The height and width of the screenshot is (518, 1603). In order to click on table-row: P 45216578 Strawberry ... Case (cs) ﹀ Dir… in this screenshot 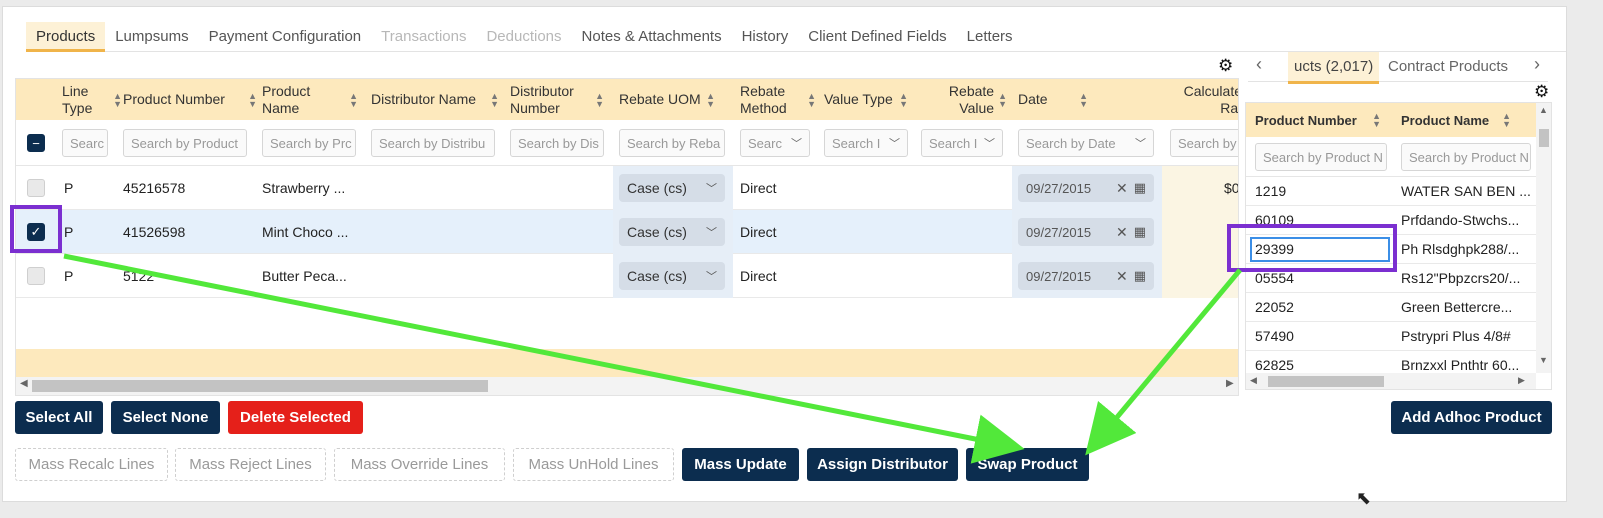, I will do `click(627, 188)`.